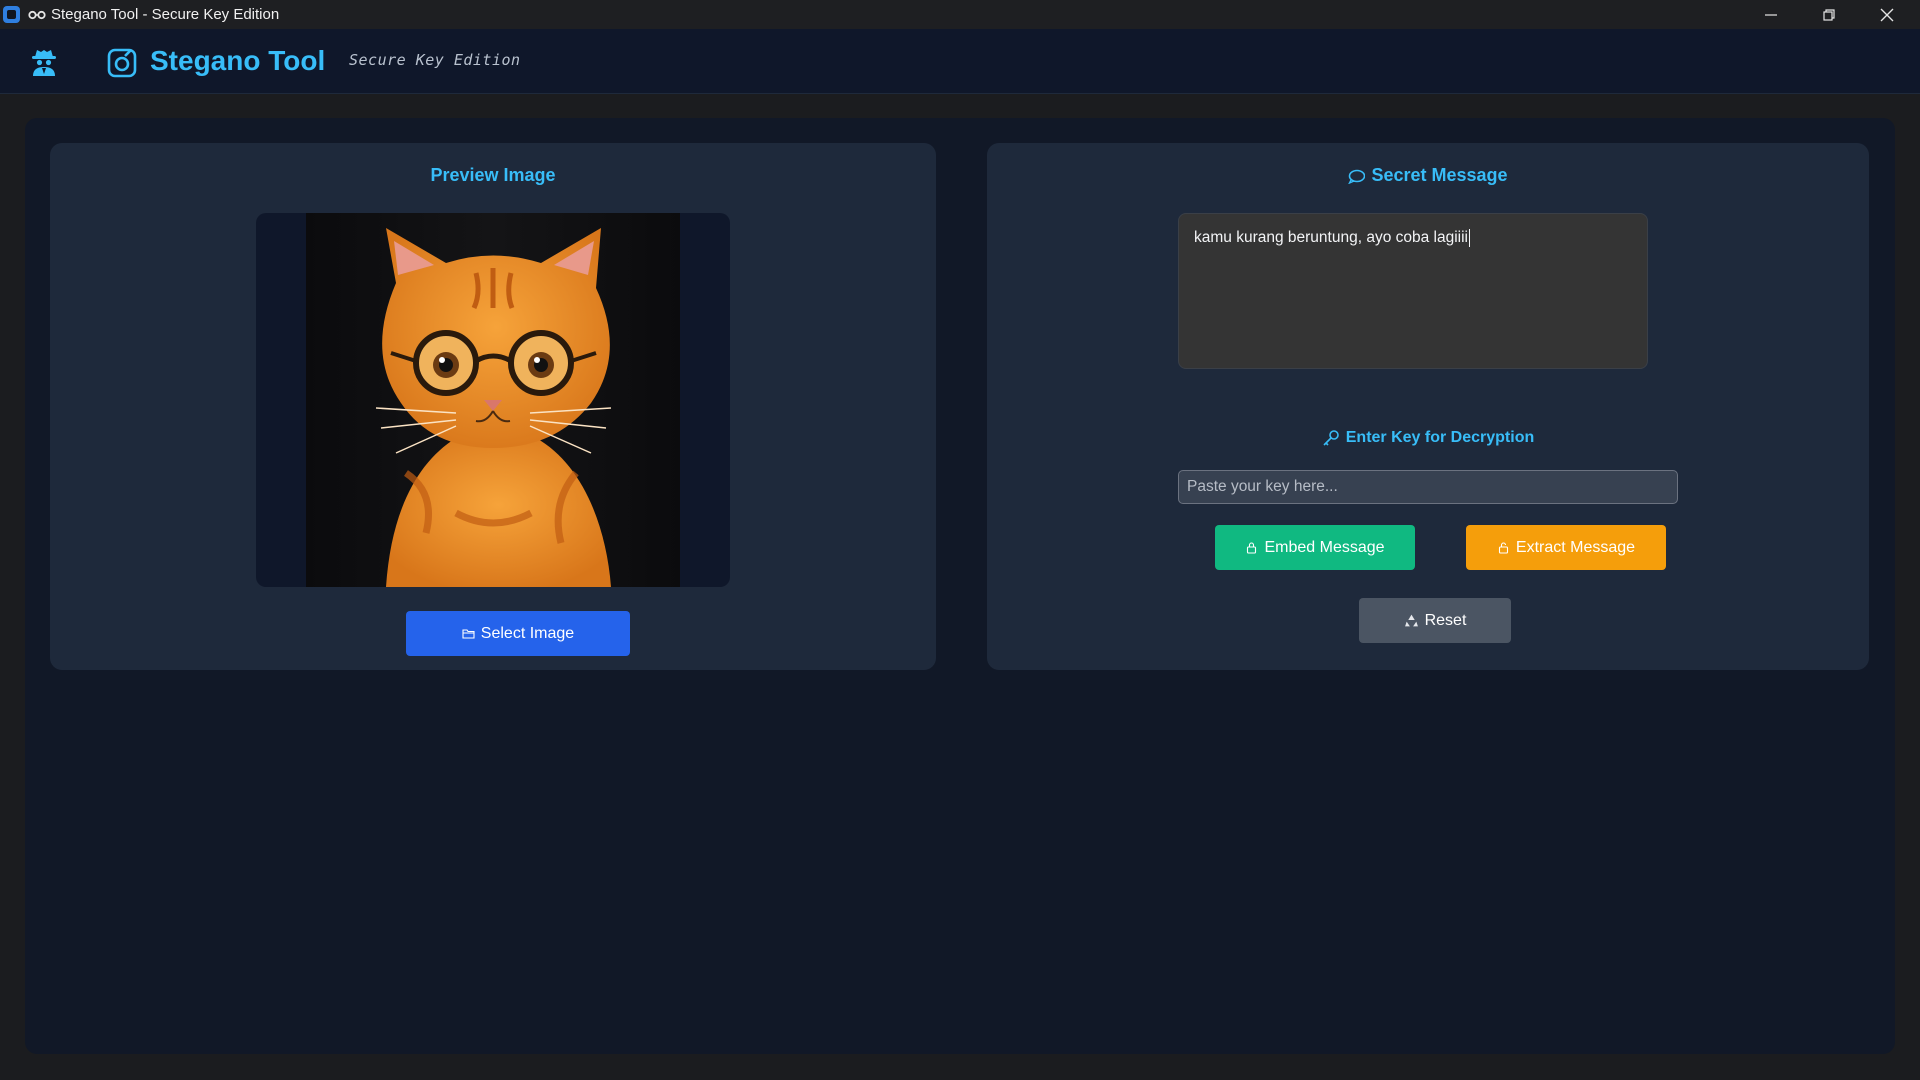  Describe the element at coordinates (1411, 620) in the screenshot. I see `recycle-icon` at that location.